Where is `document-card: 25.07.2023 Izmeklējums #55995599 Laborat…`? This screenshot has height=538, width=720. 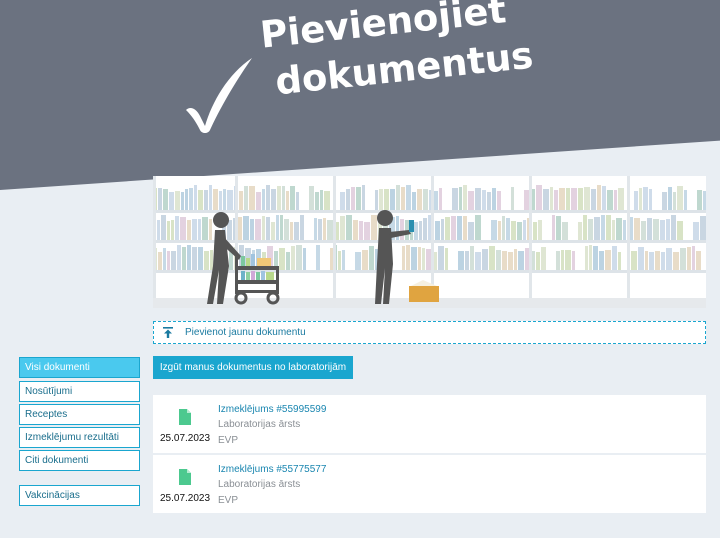 document-card: 25.07.2023 Izmeklējums #55995599 Laborat… is located at coordinates (429, 424).